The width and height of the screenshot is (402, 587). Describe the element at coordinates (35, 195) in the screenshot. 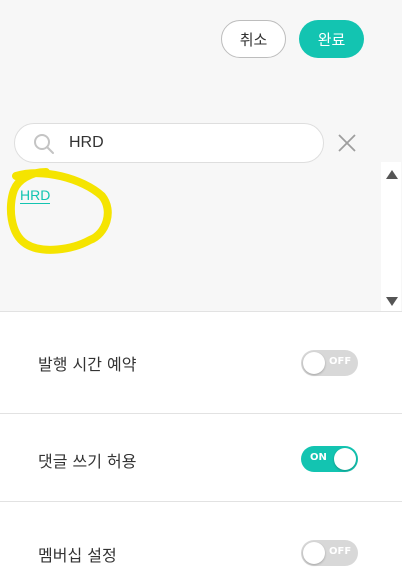

I see `search-result-link: HRD` at that location.